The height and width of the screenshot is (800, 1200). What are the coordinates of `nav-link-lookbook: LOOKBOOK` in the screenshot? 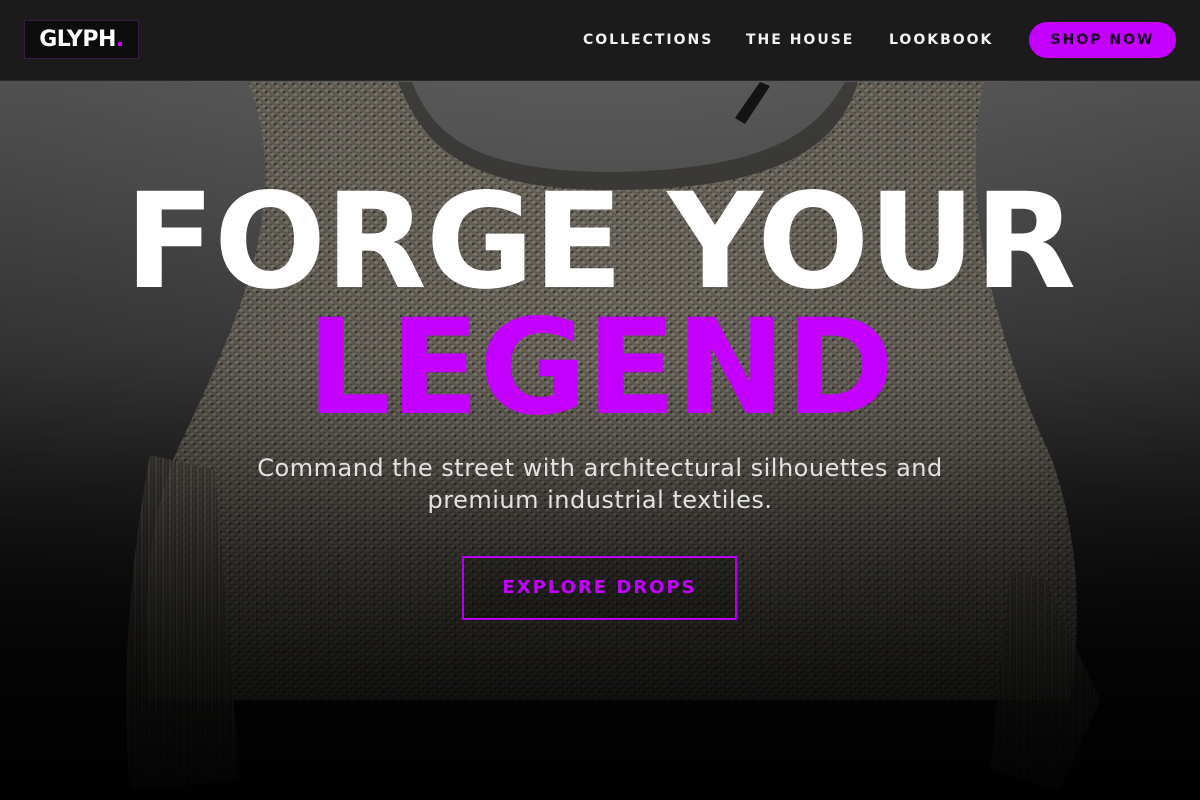 It's located at (941, 40).